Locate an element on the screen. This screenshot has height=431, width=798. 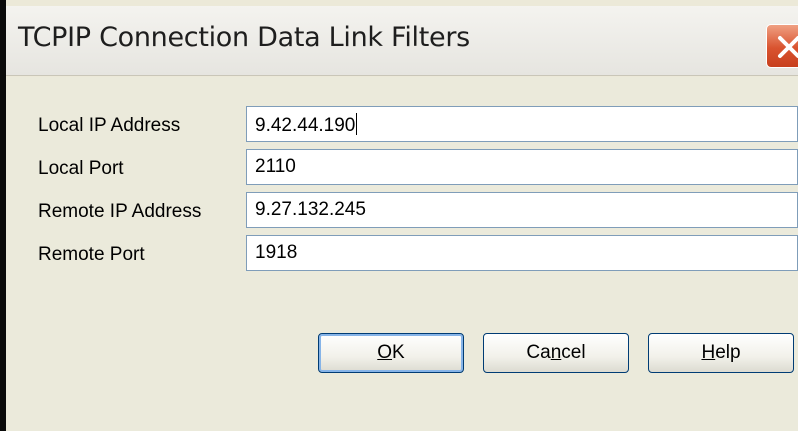
local-port-label: Local Port is located at coordinates (81, 168).